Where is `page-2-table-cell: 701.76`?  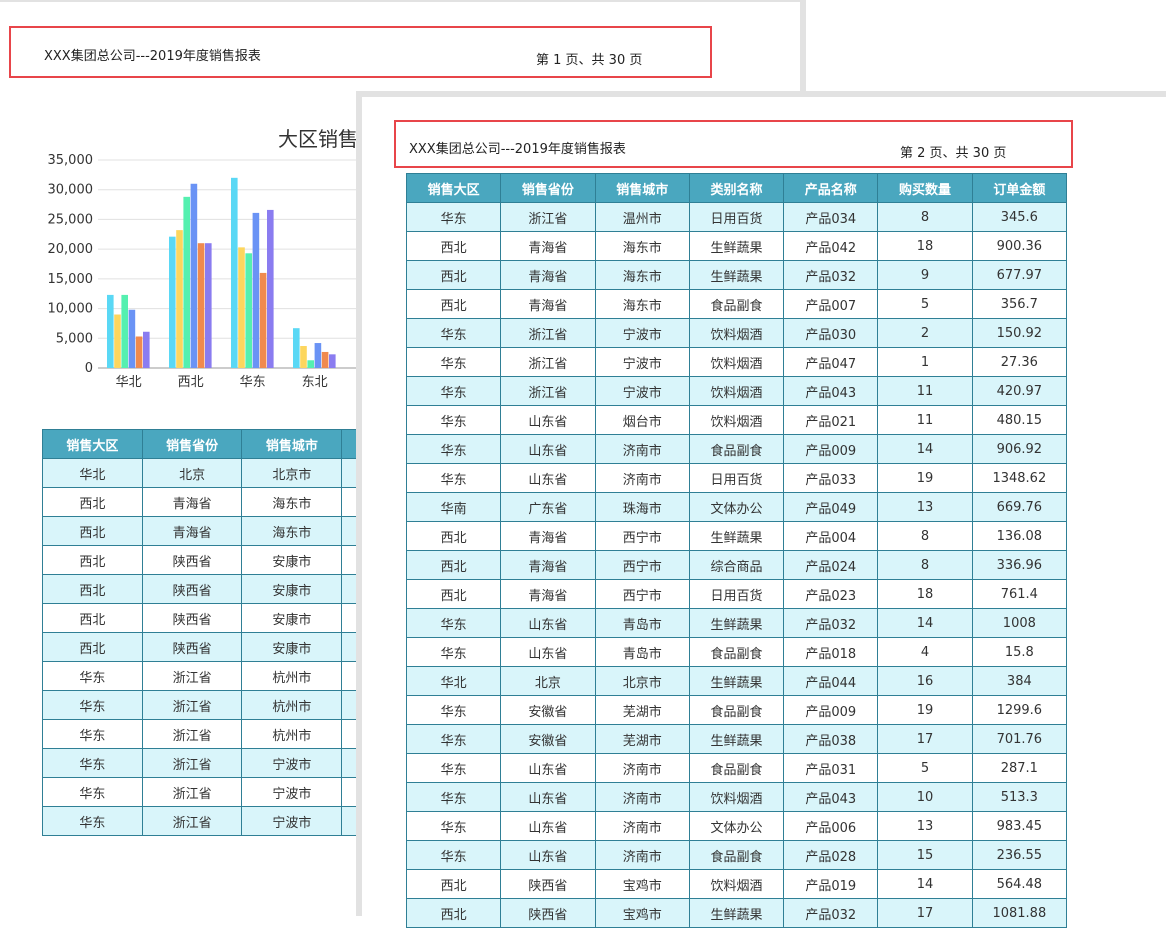 page-2-table-cell: 701.76 is located at coordinates (1019, 739).